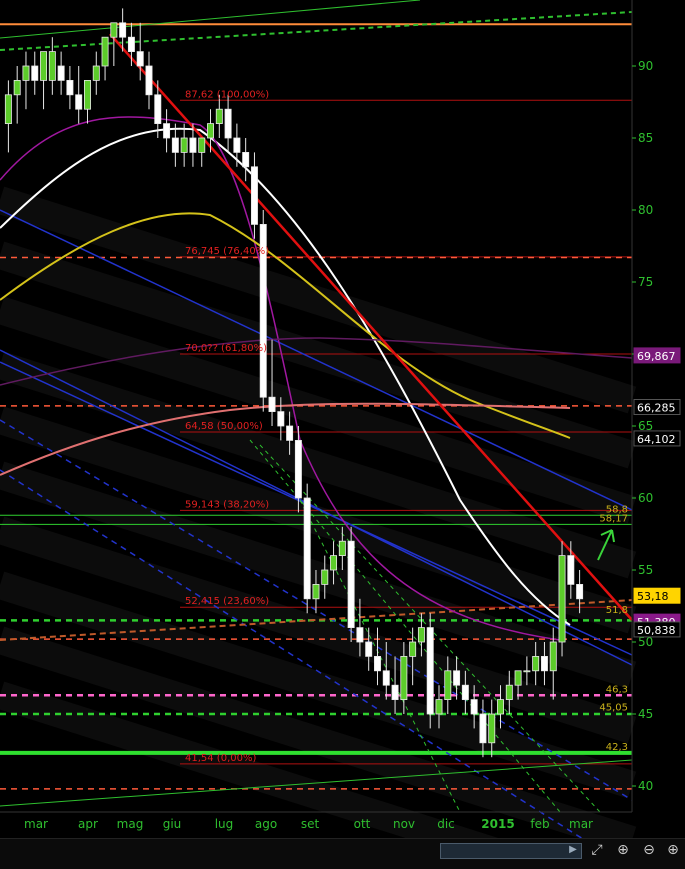  What do you see at coordinates (617, 689) in the screenshot?
I see `level-annotation: 46,3` at bounding box center [617, 689].